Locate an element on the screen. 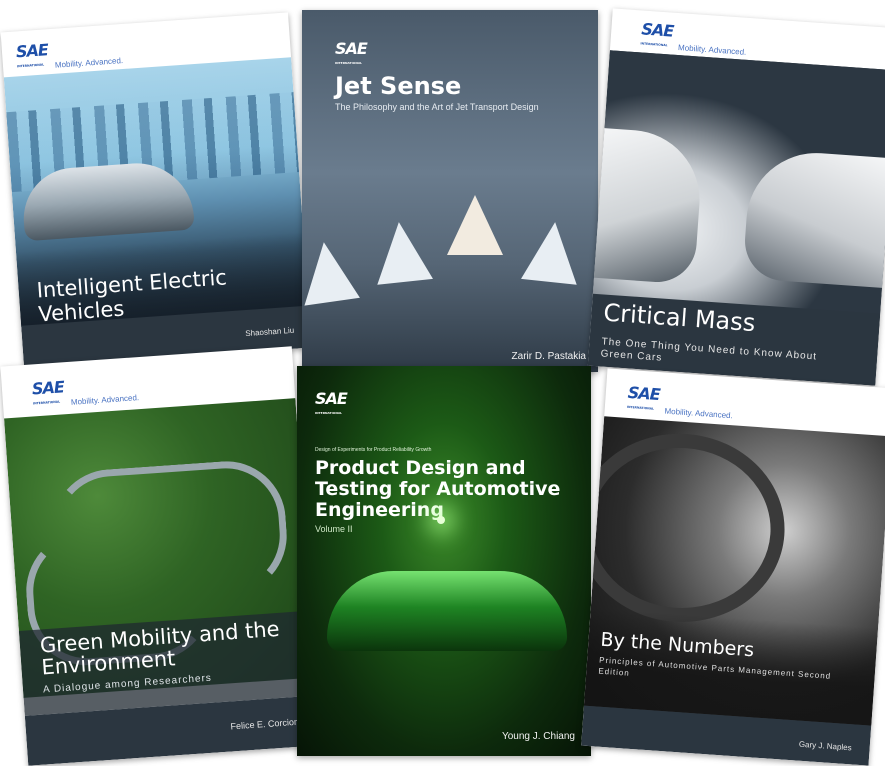 This screenshot has width=885, height=766. sports-car-image is located at coordinates (447, 611).